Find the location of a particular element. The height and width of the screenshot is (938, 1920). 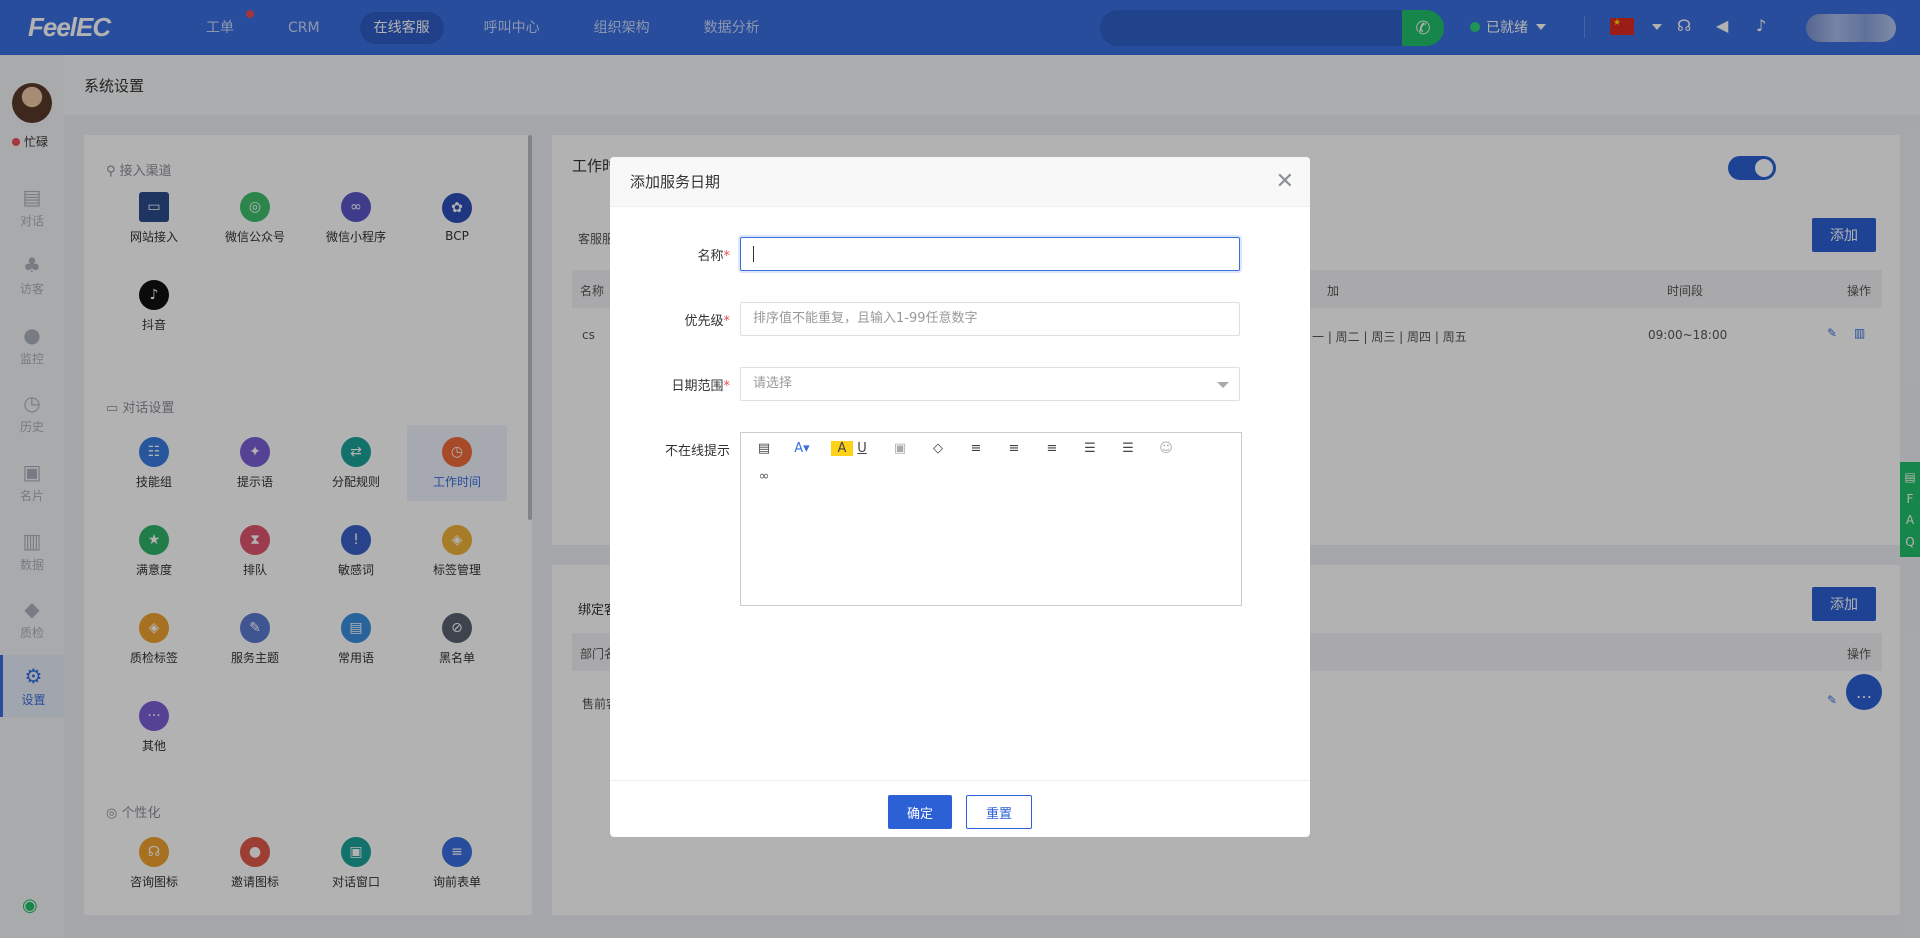

link-icon: ∞ is located at coordinates (764, 476).